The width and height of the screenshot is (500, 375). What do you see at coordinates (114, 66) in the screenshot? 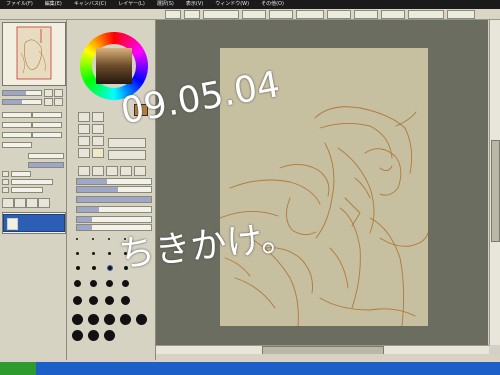
I see `saturation-value-box` at bounding box center [114, 66].